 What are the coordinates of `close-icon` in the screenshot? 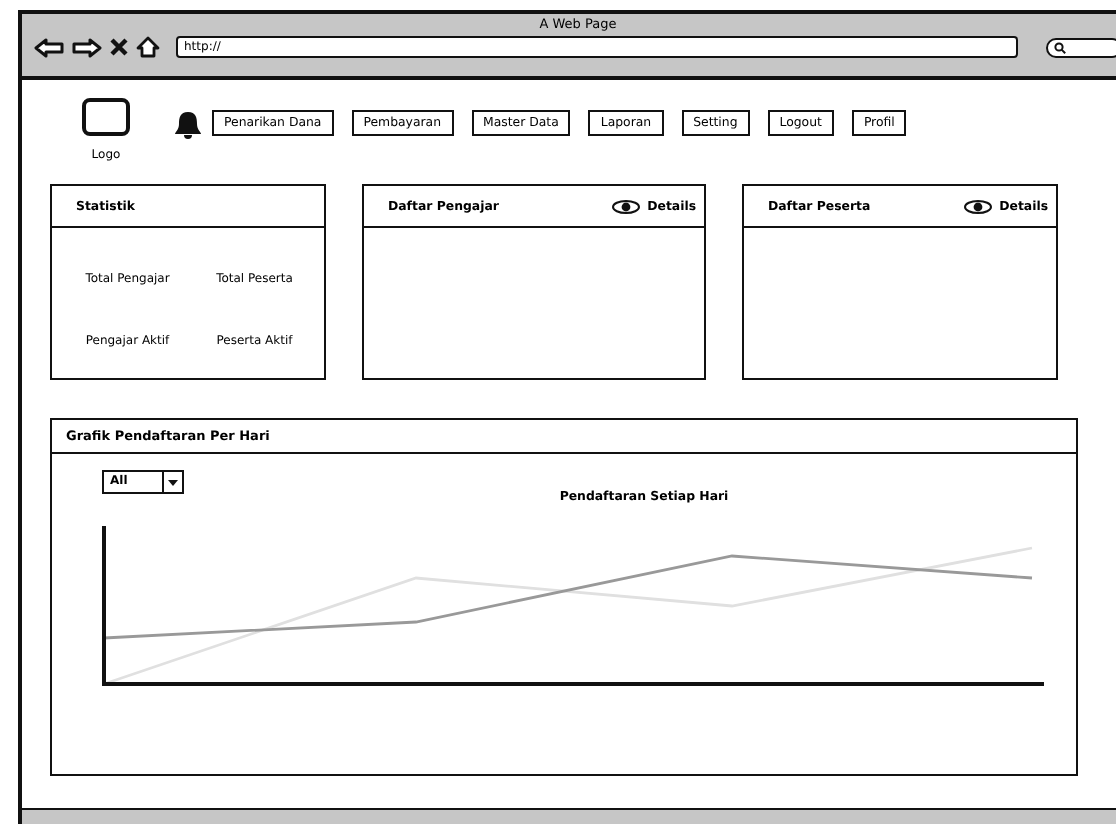 It's located at (119, 47).